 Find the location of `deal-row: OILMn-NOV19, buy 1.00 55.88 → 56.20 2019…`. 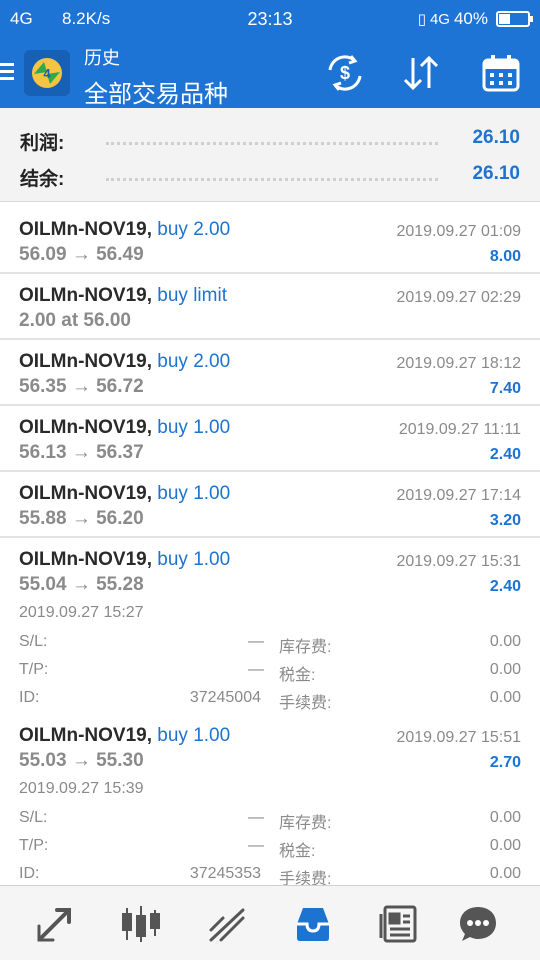

deal-row: OILMn-NOV19, buy 1.00 55.88 → 56.20 2019… is located at coordinates (270, 505).